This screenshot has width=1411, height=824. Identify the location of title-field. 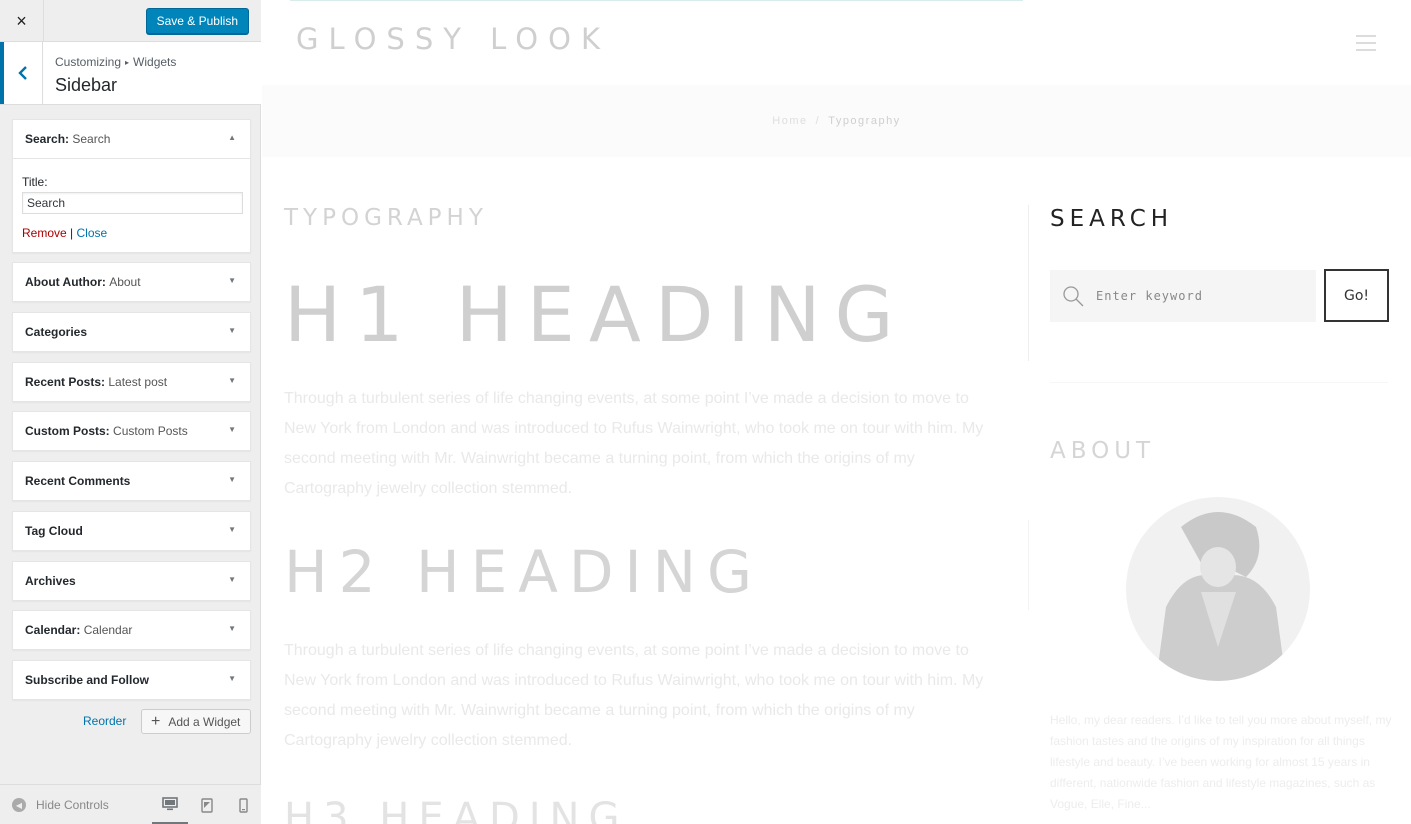
(132, 203).